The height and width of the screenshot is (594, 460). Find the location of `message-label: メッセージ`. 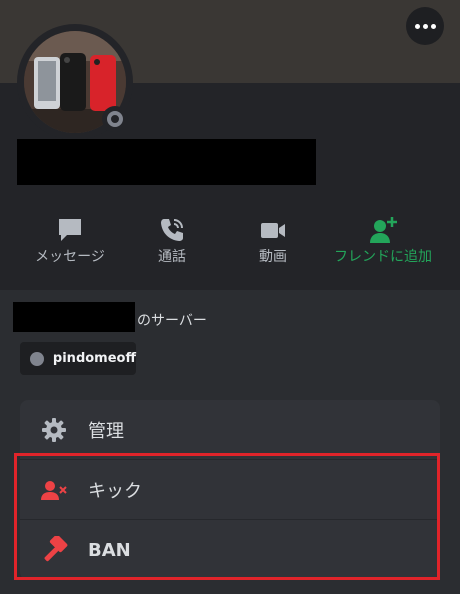

message-label: メッセージ is located at coordinates (70, 257).